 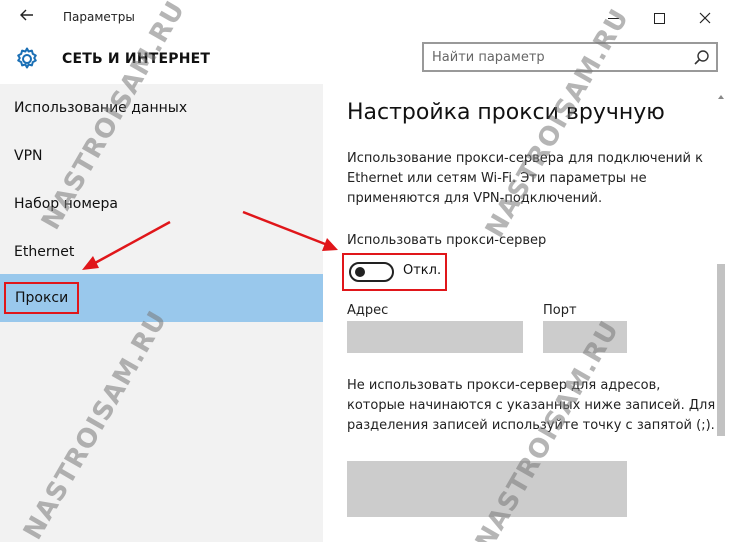 I want to click on back-arrow-icon, so click(x=27, y=18).